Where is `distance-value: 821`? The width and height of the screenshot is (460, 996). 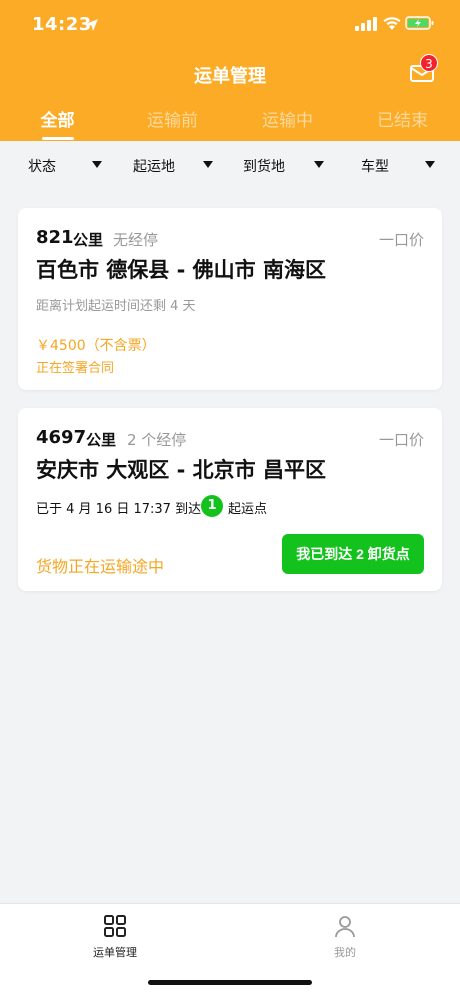 distance-value: 821 is located at coordinates (55, 237).